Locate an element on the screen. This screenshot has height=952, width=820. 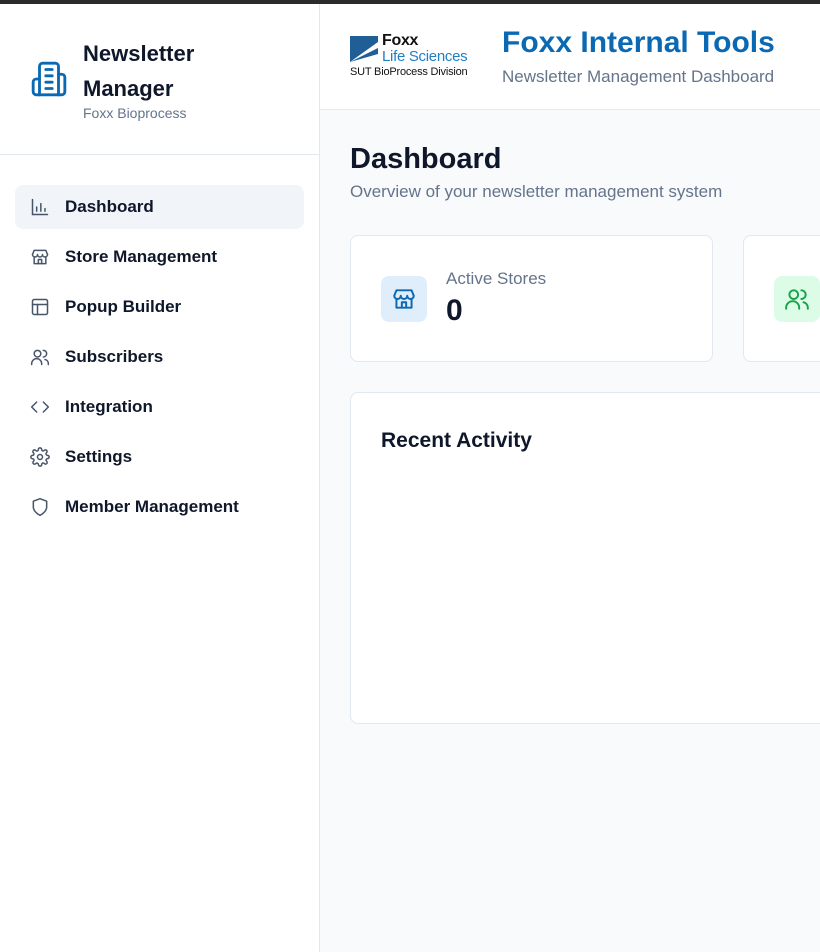
sidebar-item-settings: Settings is located at coordinates (159, 457).